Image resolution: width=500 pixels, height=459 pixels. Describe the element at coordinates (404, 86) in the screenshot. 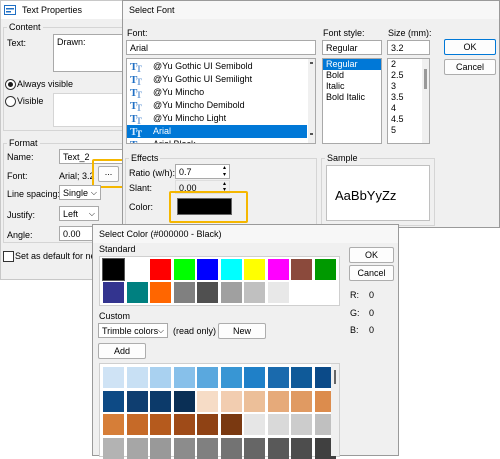

I see `font-size-item: 3` at that location.